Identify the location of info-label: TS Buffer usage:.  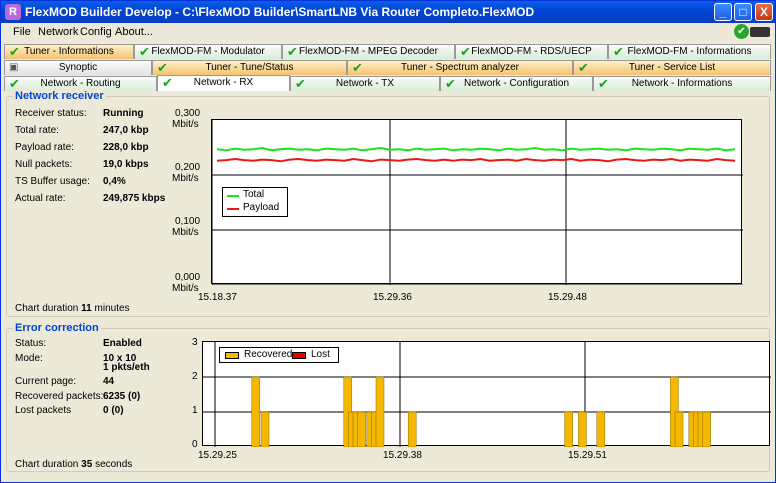
(52, 181).